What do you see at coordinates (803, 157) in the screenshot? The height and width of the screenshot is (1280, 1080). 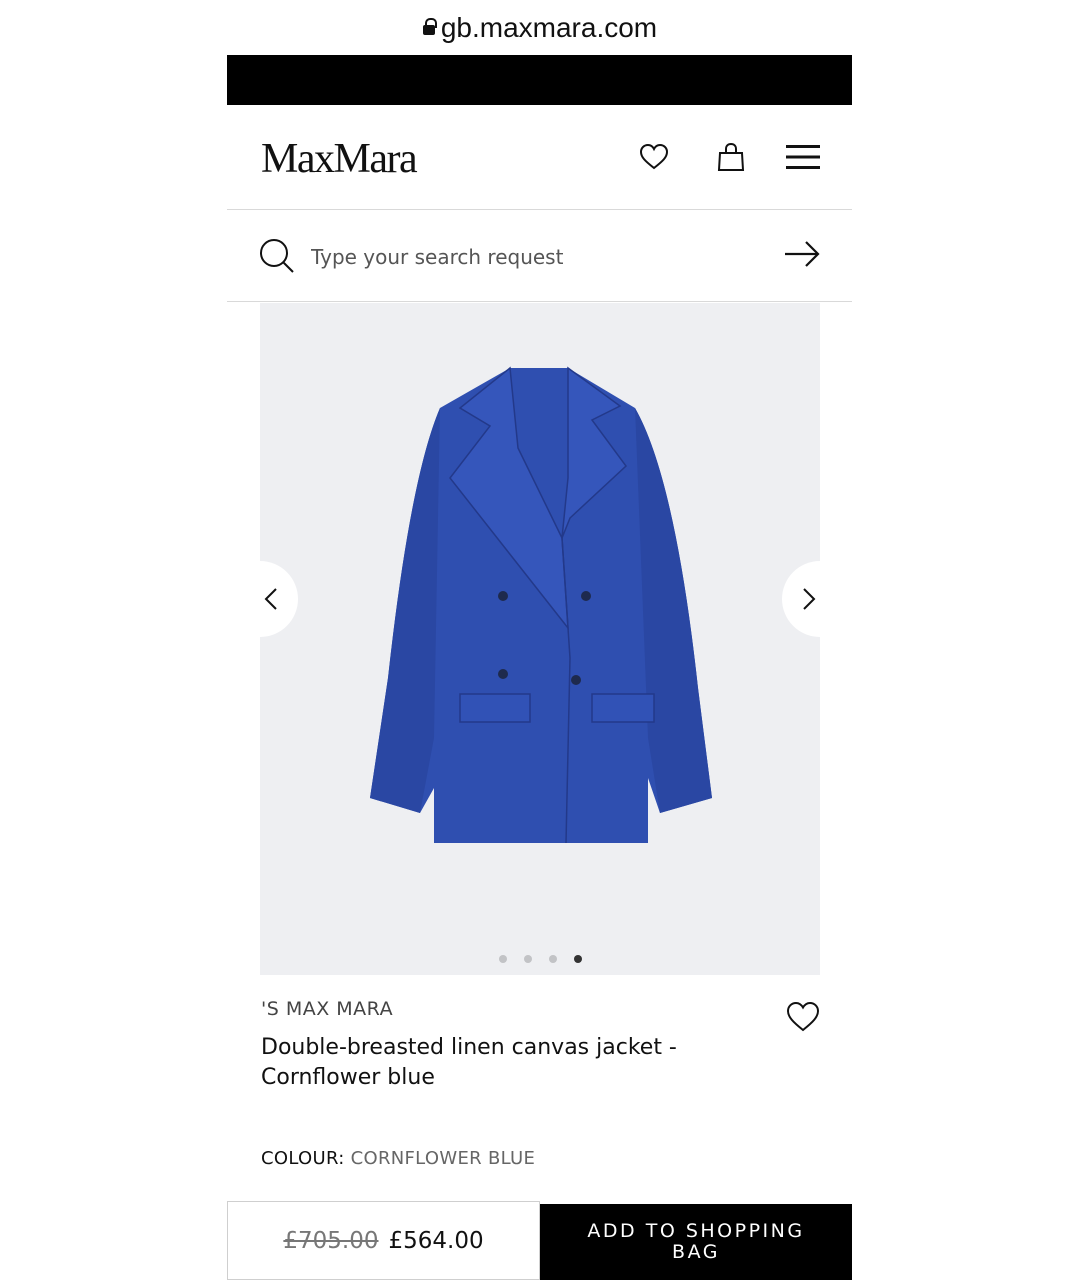 I see `menu-icon` at bounding box center [803, 157].